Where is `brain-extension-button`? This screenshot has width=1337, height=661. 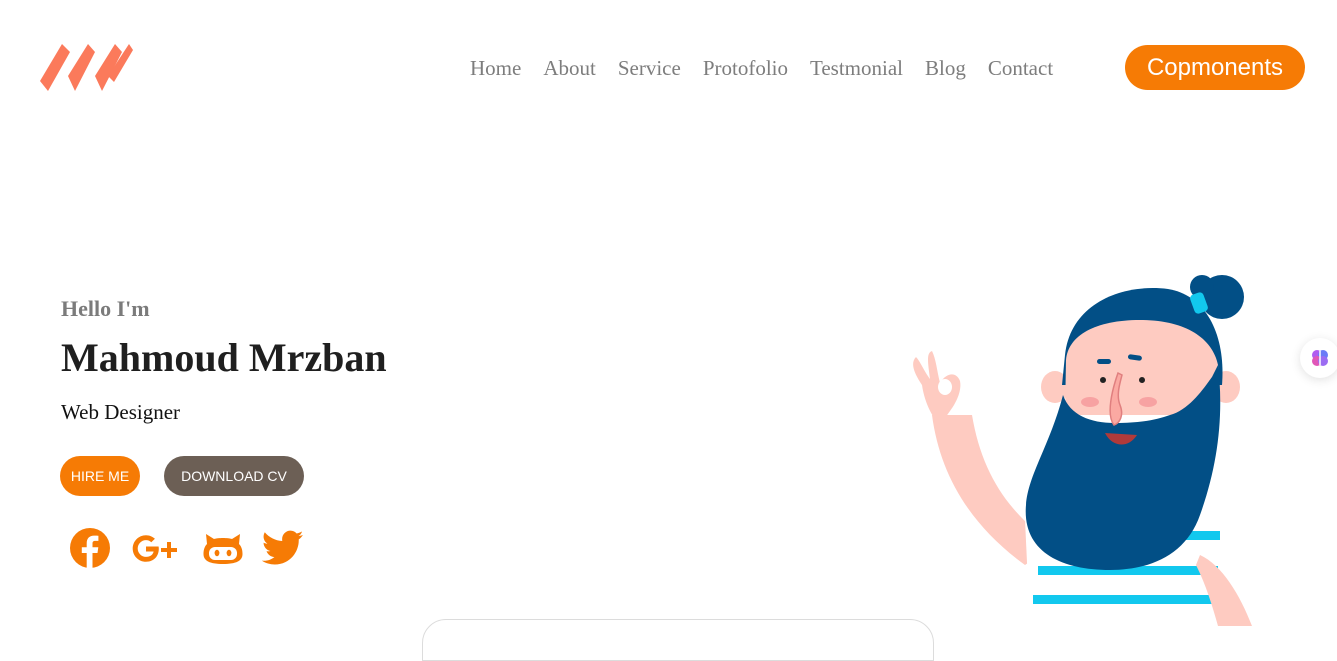
brain-extension-button is located at coordinates (1318, 358).